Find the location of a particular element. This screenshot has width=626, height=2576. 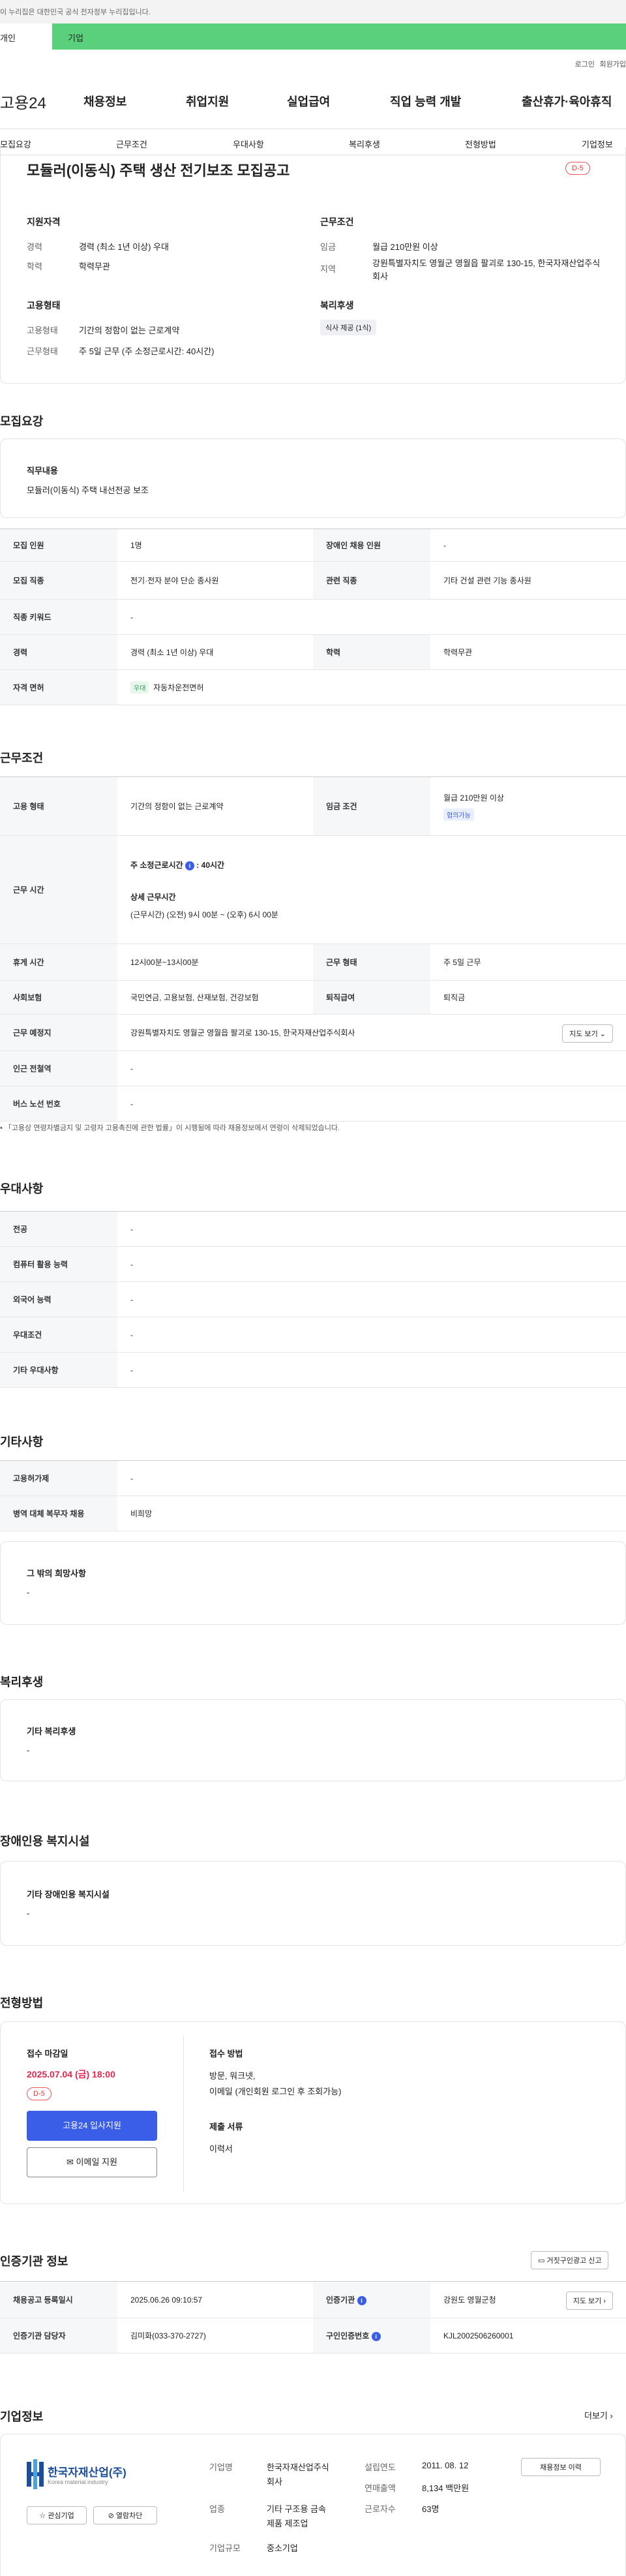

email-apply-label: 이메일 지원 is located at coordinates (96, 2162).